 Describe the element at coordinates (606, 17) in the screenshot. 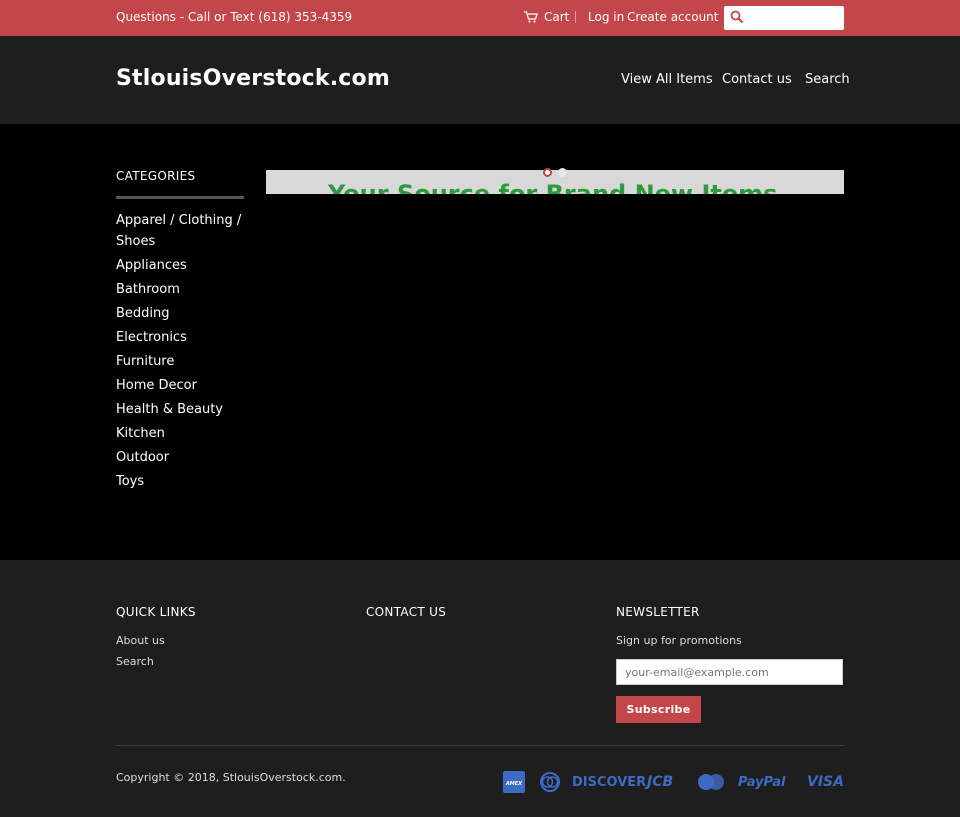

I see `login-link: Log in` at that location.